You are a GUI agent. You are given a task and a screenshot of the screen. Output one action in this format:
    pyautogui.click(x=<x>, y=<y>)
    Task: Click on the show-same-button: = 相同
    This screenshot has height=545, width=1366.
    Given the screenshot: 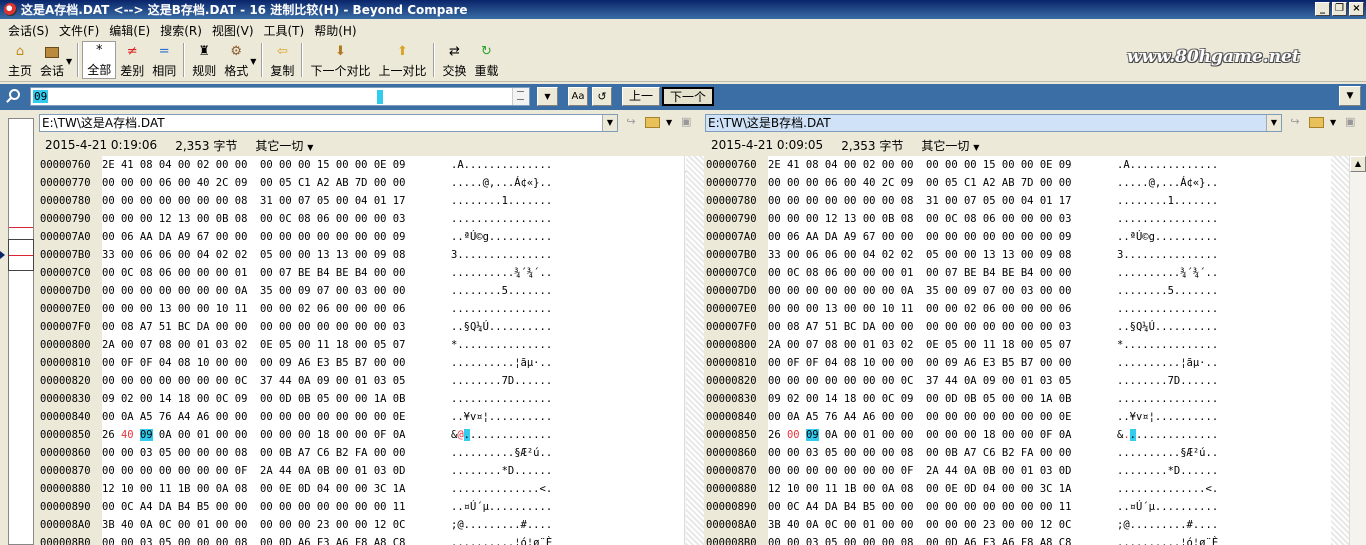 What is the action you would take?
    pyautogui.click(x=164, y=60)
    